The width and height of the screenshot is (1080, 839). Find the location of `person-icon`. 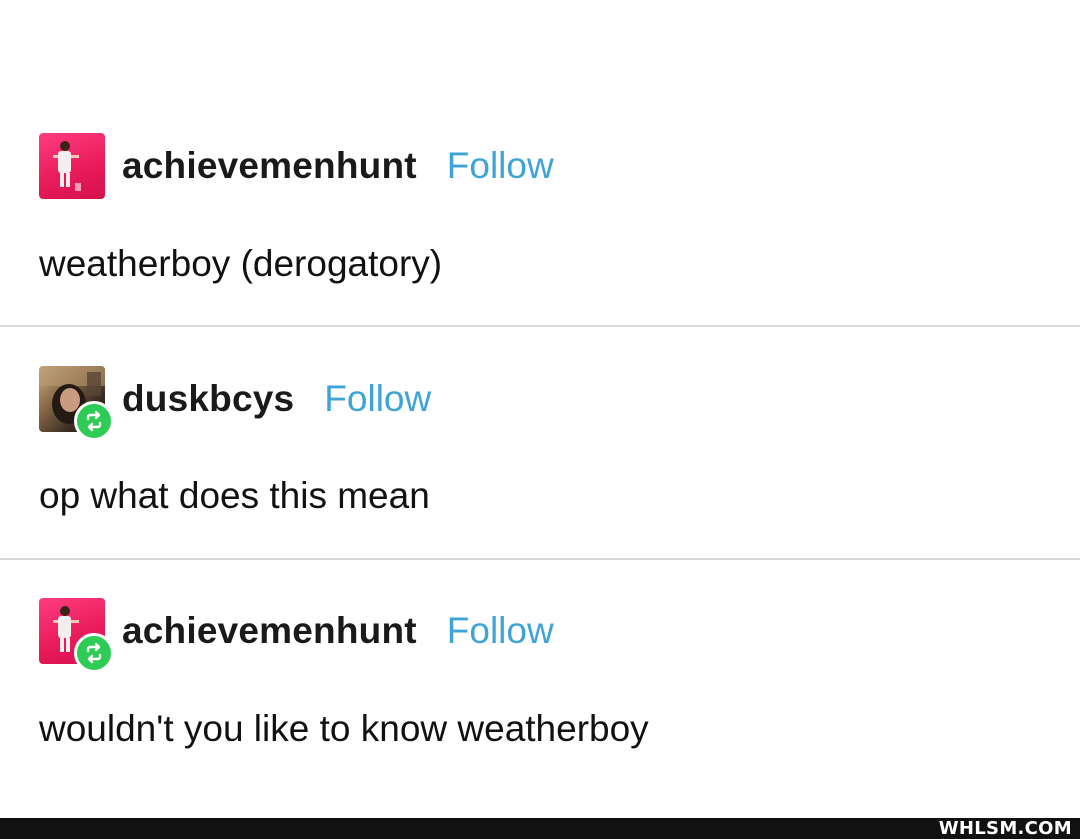

person-icon is located at coordinates (67, 166).